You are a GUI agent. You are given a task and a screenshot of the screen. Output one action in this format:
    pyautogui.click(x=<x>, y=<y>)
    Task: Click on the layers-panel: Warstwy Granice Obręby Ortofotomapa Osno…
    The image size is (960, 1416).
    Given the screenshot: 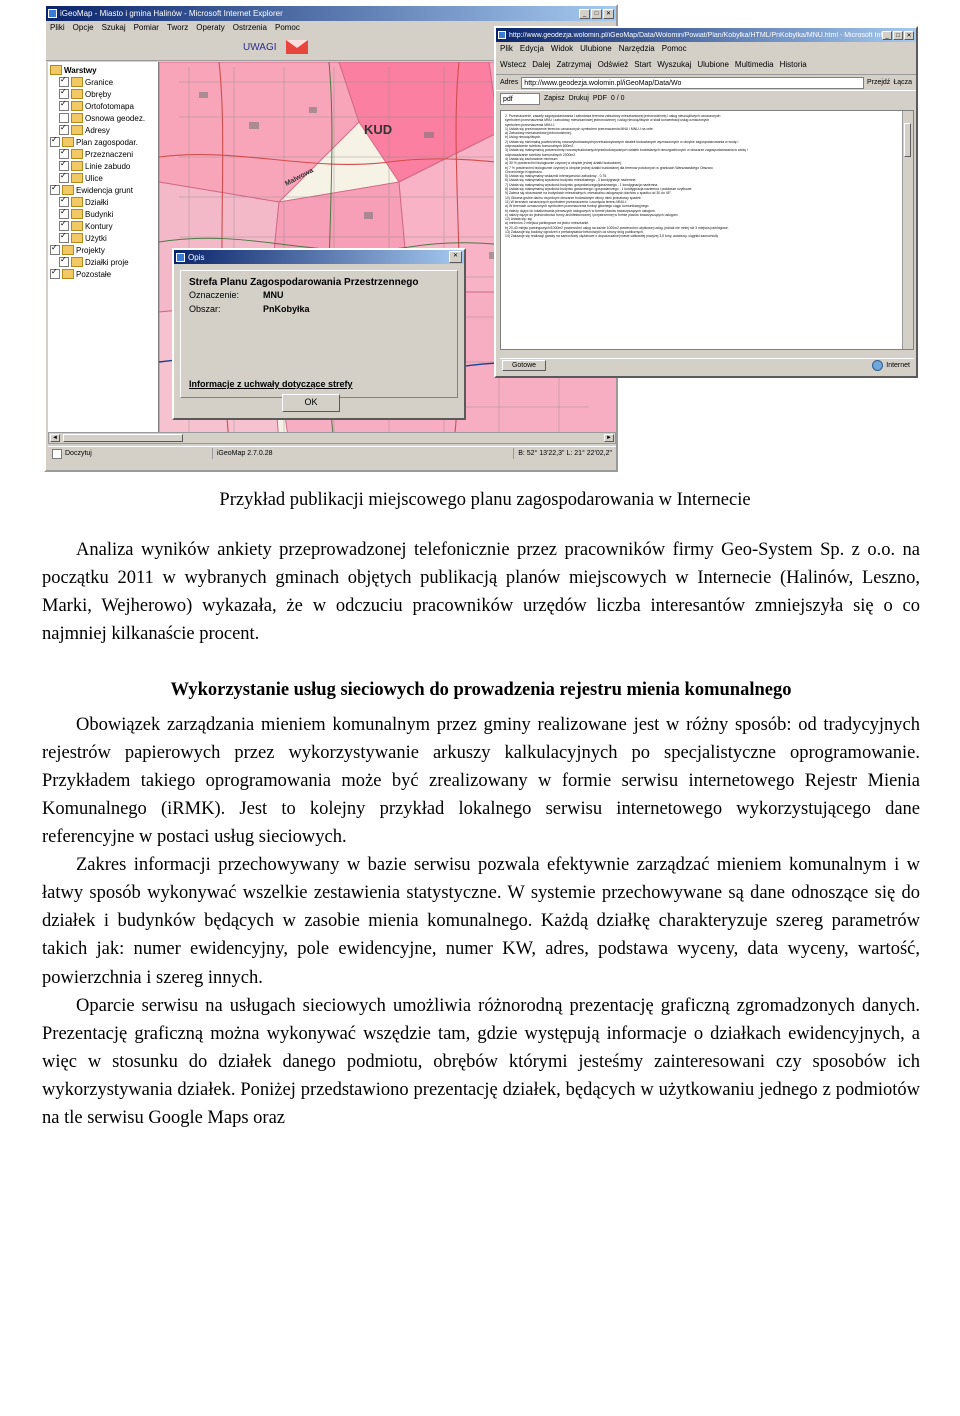 What is the action you would take?
    pyautogui.click(x=103, y=253)
    